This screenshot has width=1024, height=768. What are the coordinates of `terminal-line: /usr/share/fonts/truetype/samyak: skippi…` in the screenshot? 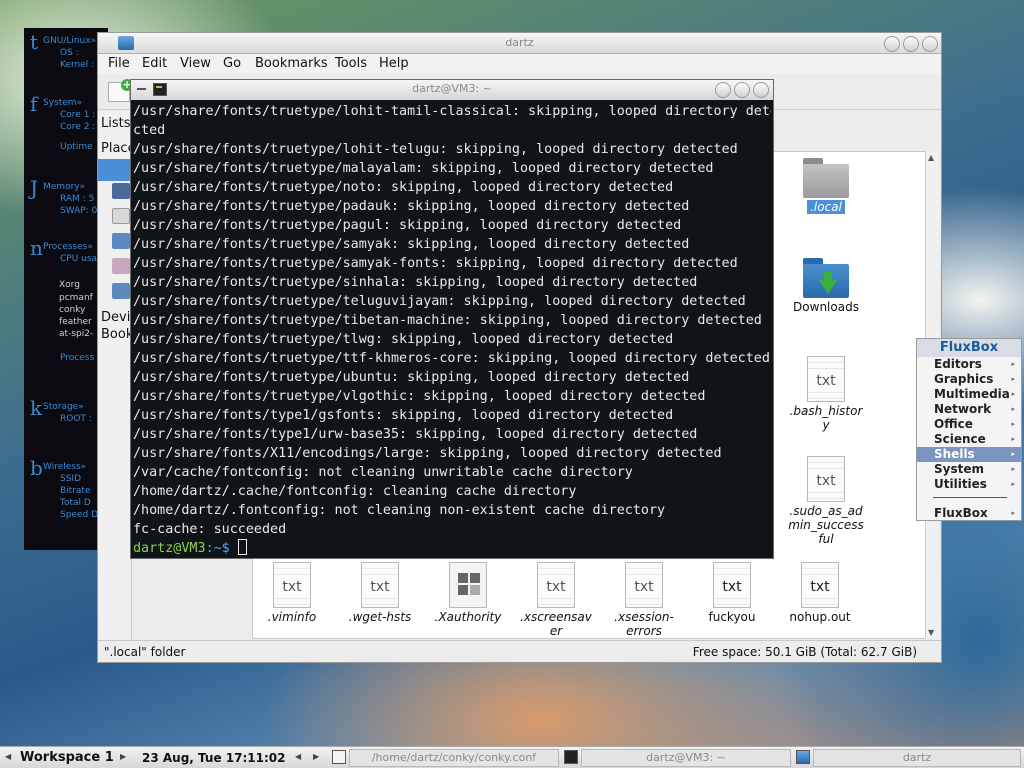 It's located at (411, 244).